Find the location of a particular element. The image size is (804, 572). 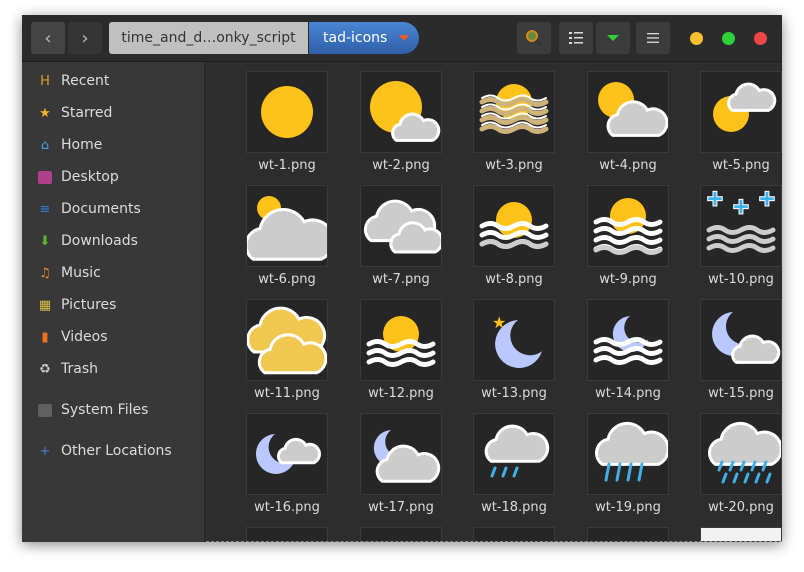

file-name: wt-6.png is located at coordinates (287, 279).